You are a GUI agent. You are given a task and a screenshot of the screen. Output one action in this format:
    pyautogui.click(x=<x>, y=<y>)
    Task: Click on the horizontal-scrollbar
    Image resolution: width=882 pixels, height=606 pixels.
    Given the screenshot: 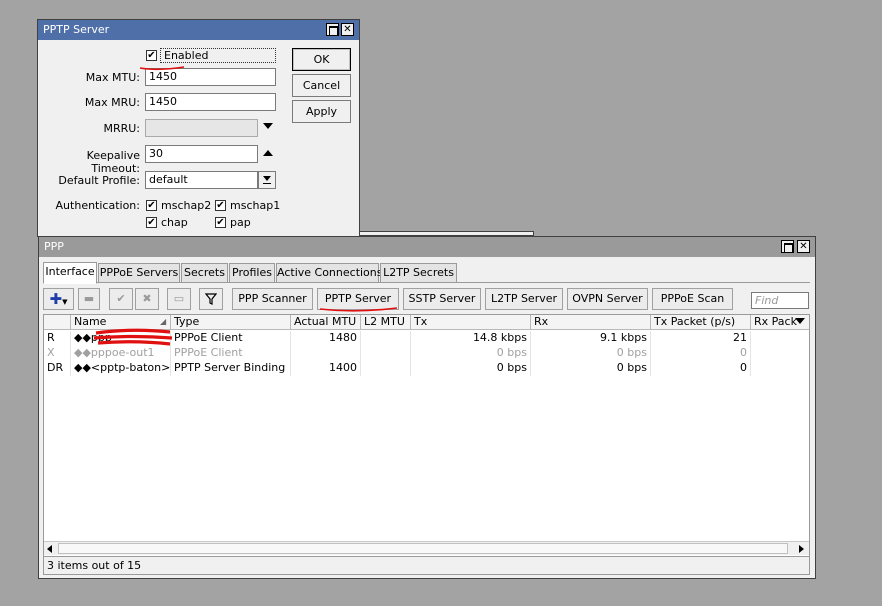 What is the action you would take?
    pyautogui.click(x=426, y=548)
    